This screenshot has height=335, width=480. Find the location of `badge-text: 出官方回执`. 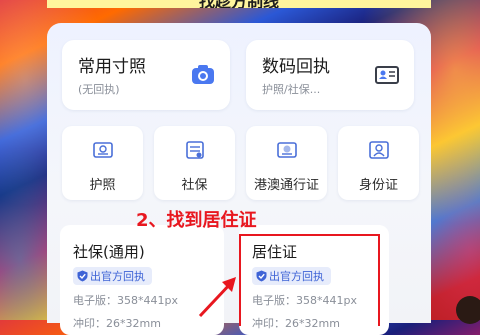

badge-text: 出官方回执 is located at coordinates (117, 276).